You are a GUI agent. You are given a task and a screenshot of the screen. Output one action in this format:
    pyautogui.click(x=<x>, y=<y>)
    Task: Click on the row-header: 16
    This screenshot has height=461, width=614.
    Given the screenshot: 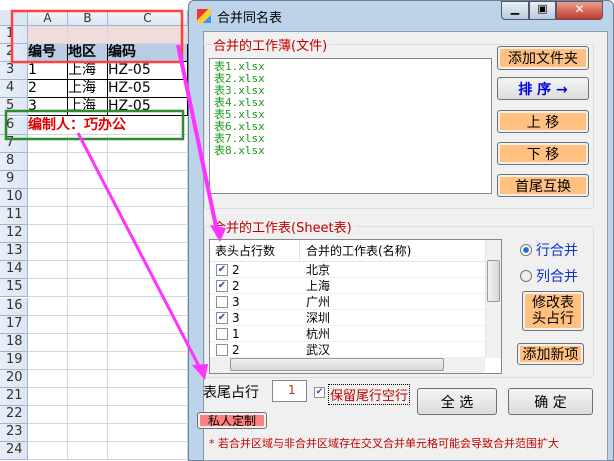 What is the action you would take?
    pyautogui.click(x=14, y=306)
    